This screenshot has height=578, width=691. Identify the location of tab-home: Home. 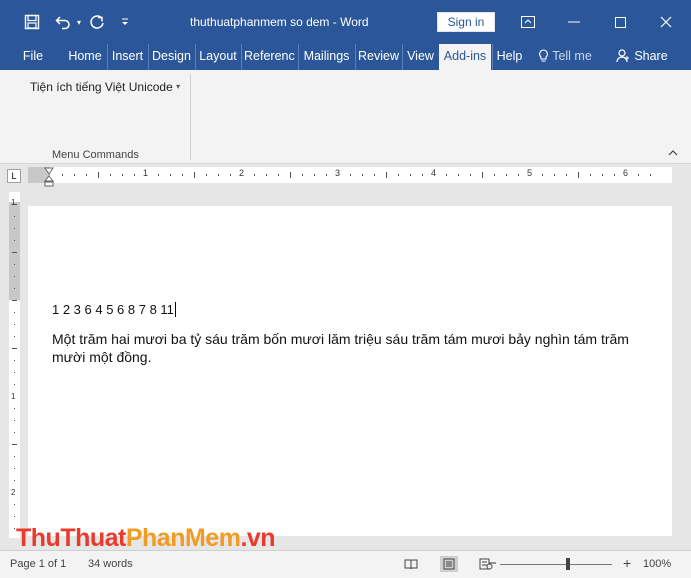
(85, 57).